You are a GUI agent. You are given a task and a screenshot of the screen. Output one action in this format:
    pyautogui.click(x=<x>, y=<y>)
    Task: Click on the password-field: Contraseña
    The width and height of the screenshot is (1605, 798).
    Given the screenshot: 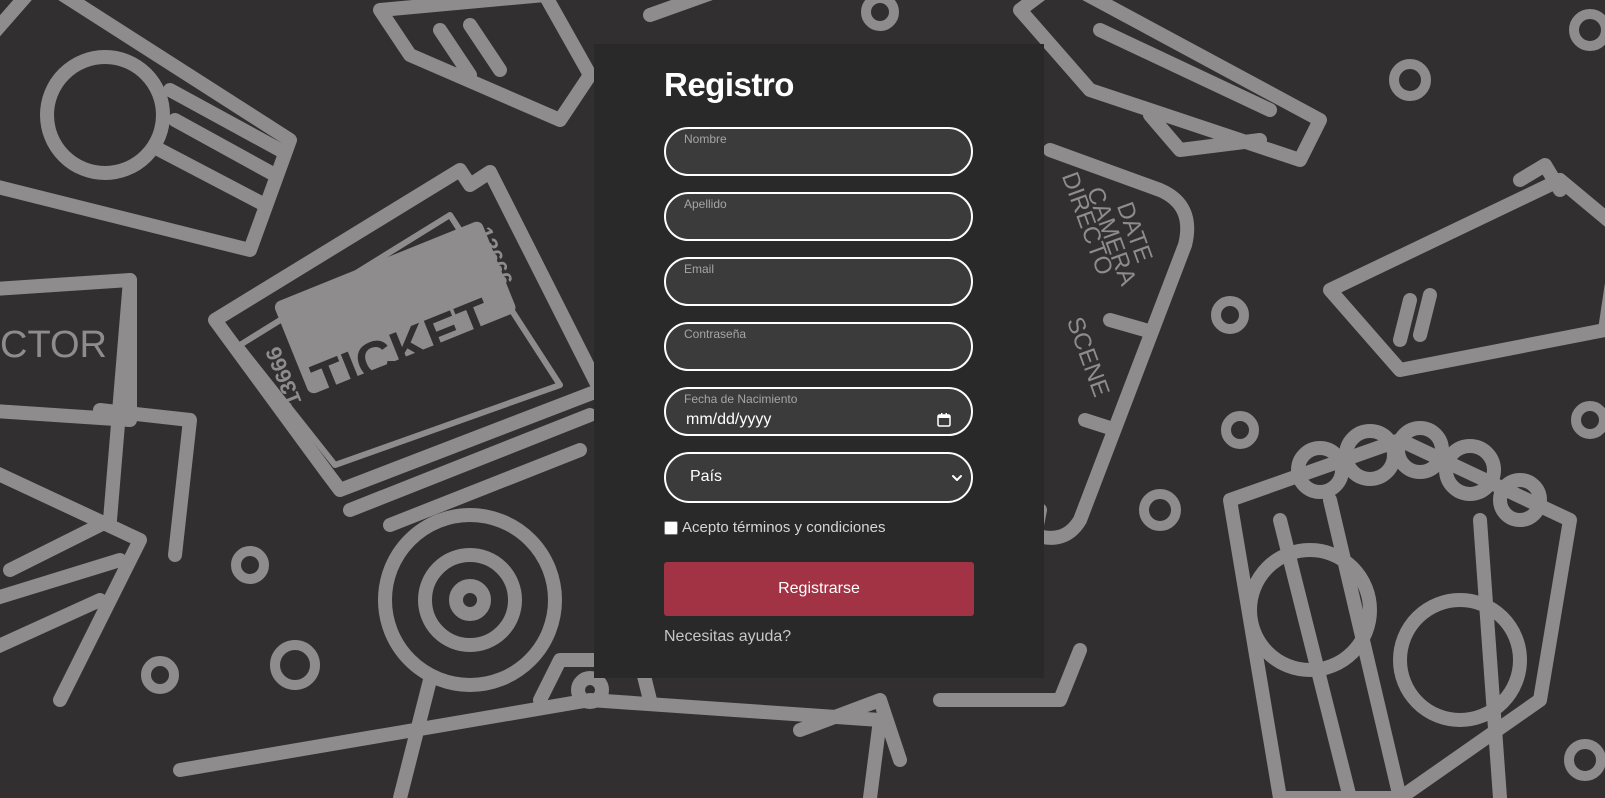 What is the action you would take?
    pyautogui.click(x=818, y=346)
    